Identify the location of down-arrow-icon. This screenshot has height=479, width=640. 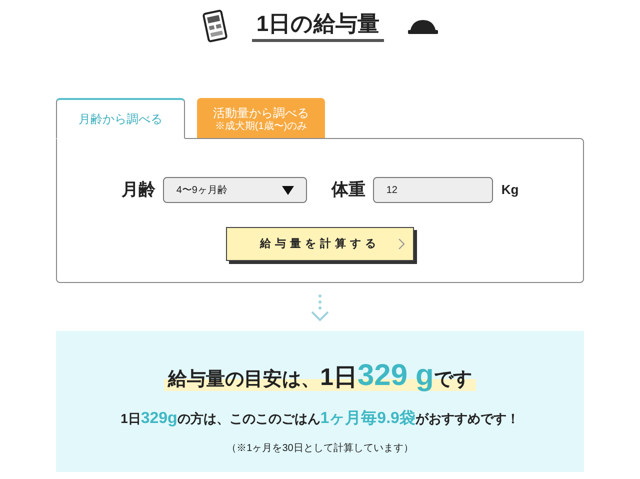
(320, 308).